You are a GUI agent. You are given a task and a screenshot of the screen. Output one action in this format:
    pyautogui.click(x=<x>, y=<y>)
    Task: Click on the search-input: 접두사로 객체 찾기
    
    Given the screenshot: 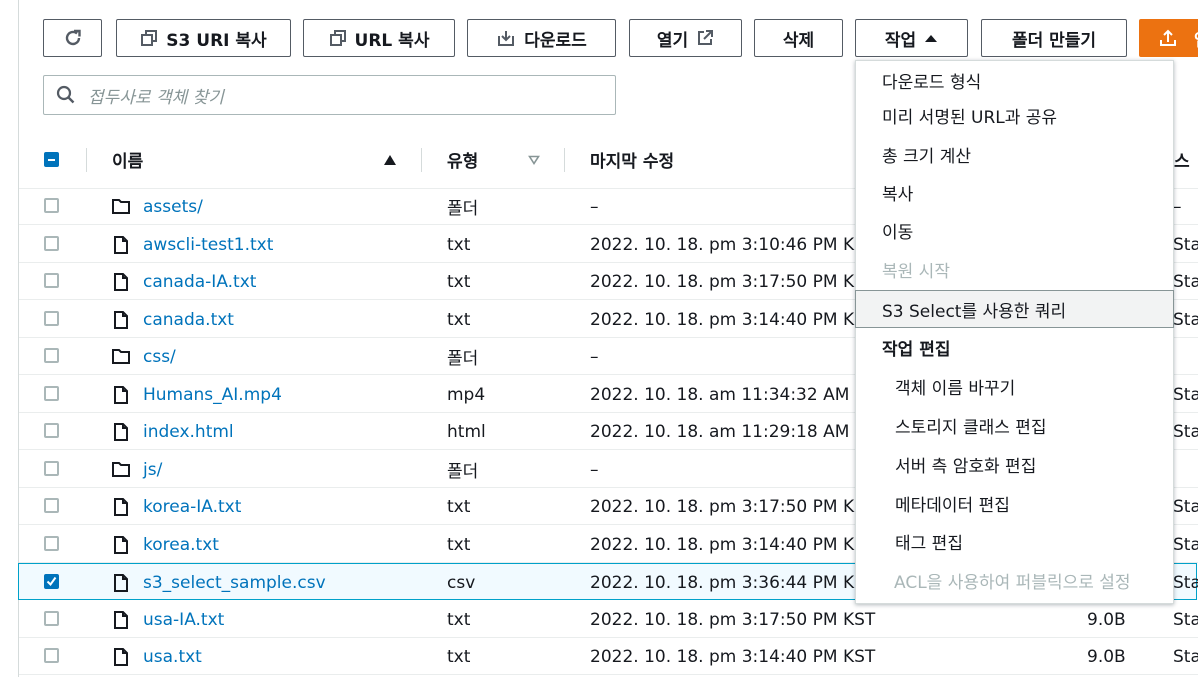 What is the action you would take?
    pyautogui.click(x=329, y=95)
    